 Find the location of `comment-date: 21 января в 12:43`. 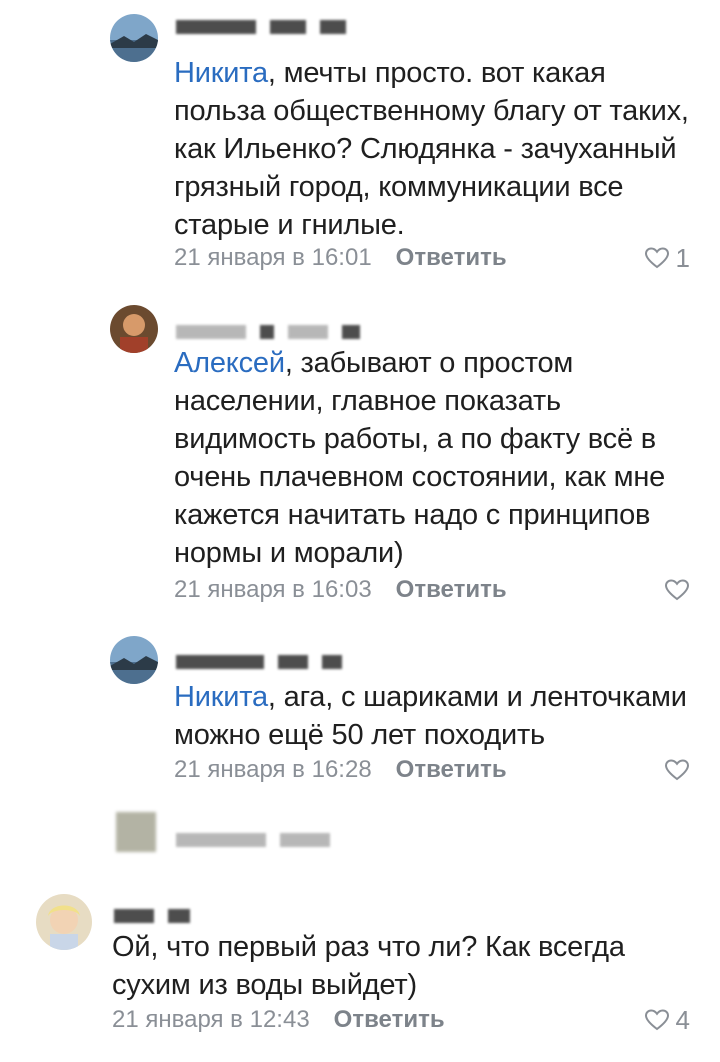

comment-date: 21 января в 12:43 is located at coordinates (211, 1019).